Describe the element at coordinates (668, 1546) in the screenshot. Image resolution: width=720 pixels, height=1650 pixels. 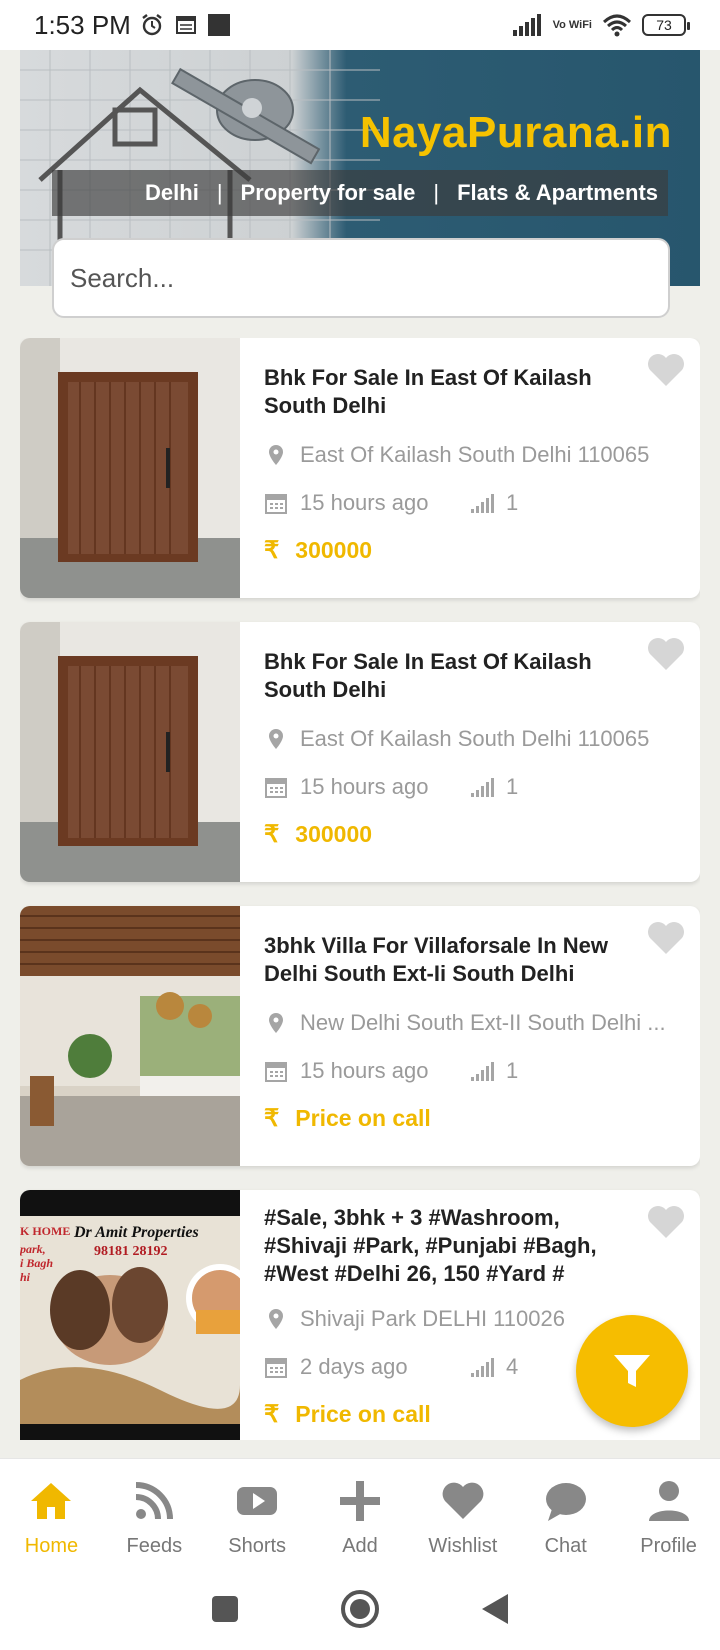
I see `nav-profile-label: Profile` at that location.